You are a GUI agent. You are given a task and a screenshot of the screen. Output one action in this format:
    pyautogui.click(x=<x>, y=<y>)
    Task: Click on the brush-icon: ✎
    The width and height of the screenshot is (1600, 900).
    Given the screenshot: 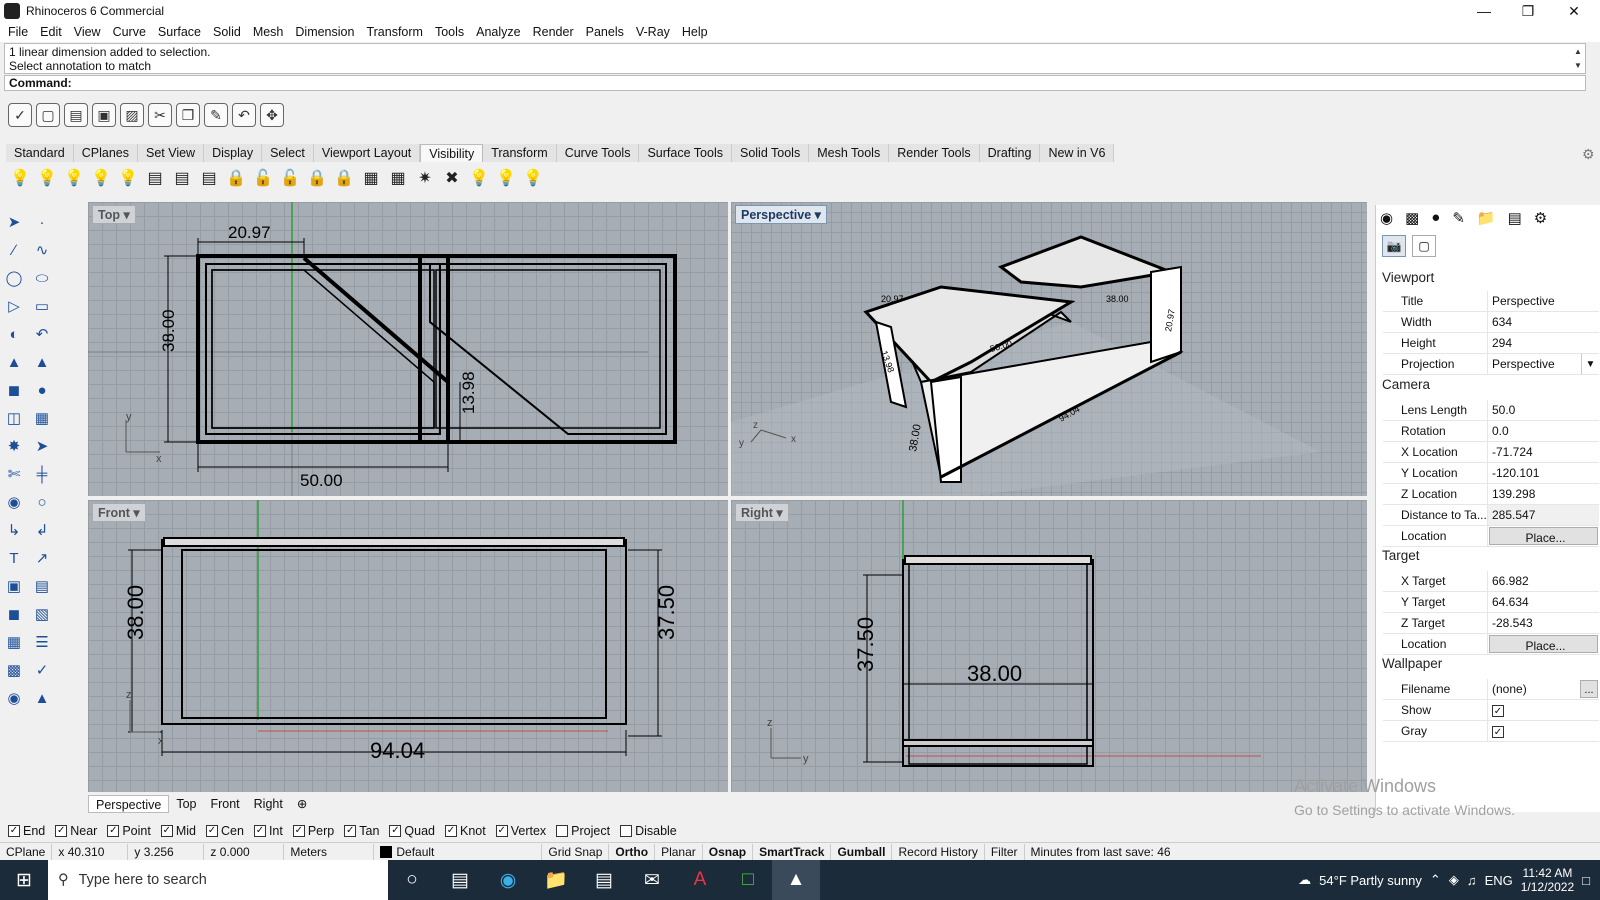 What is the action you would take?
    pyautogui.click(x=1458, y=218)
    